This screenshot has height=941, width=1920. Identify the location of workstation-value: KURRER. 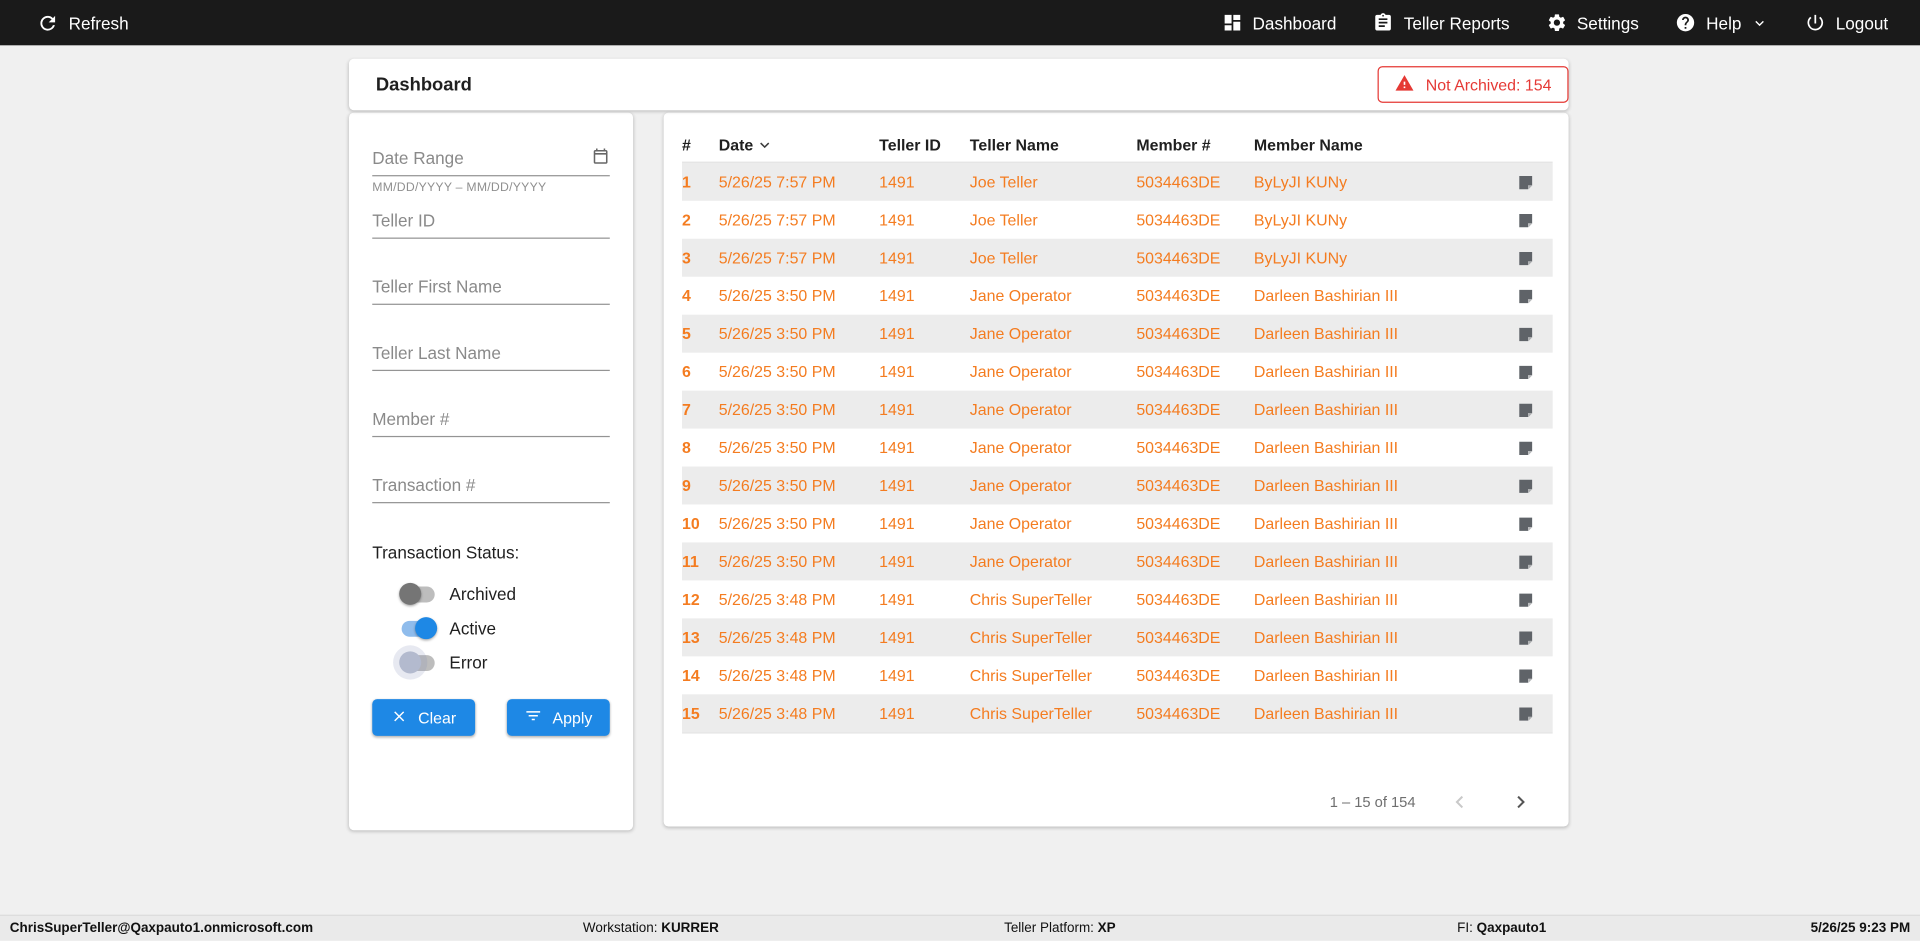
(690, 928).